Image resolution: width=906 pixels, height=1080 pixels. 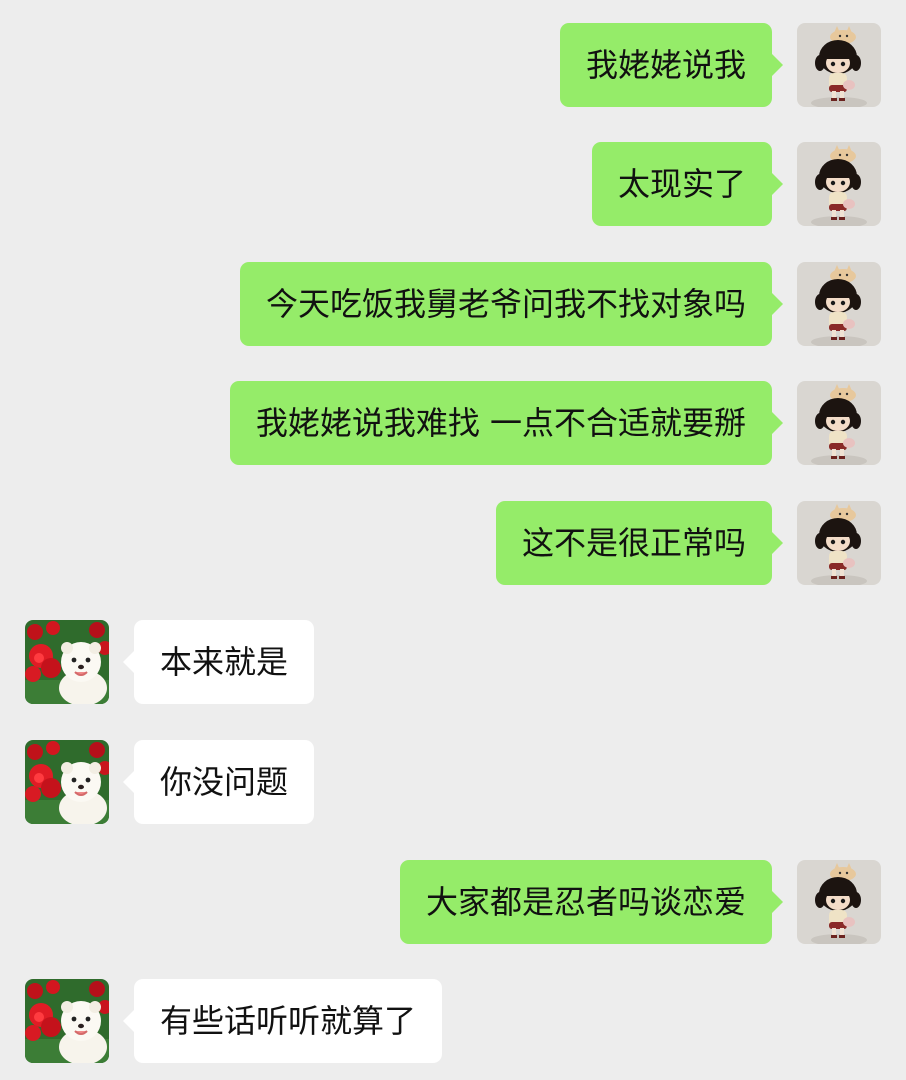 What do you see at coordinates (288, 1021) in the screenshot?
I see `message-text: 有些话听听就算了` at bounding box center [288, 1021].